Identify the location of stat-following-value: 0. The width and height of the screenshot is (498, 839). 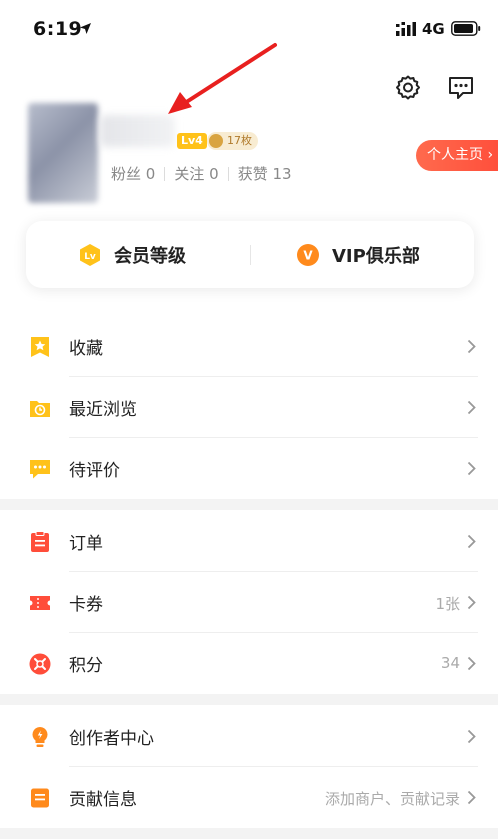
(214, 174).